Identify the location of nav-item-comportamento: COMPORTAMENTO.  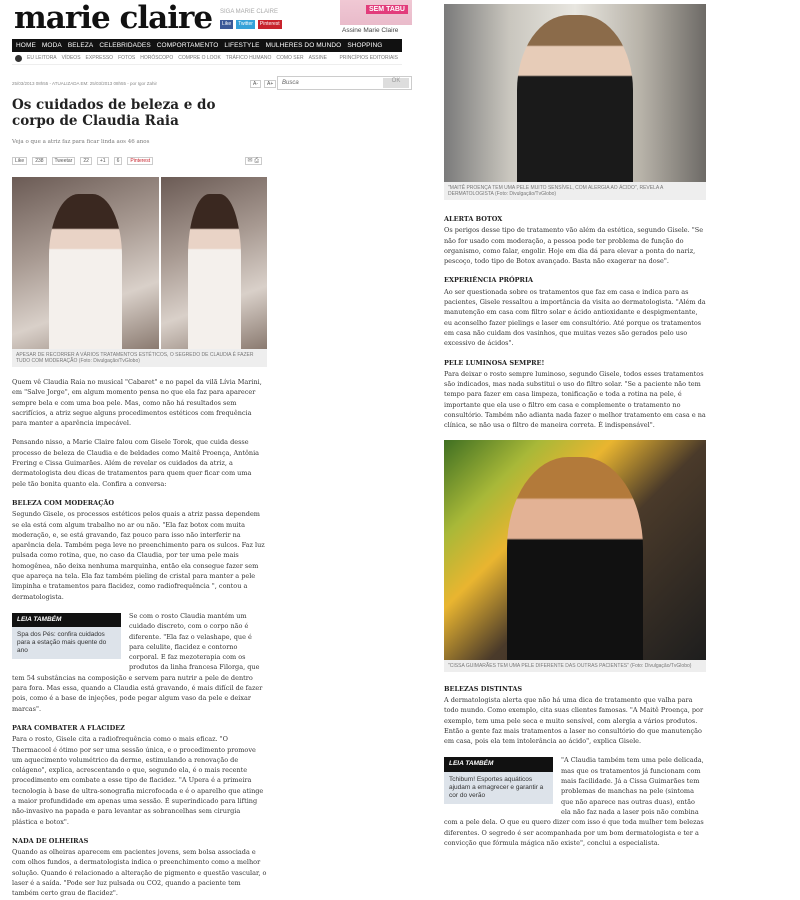
(188, 45).